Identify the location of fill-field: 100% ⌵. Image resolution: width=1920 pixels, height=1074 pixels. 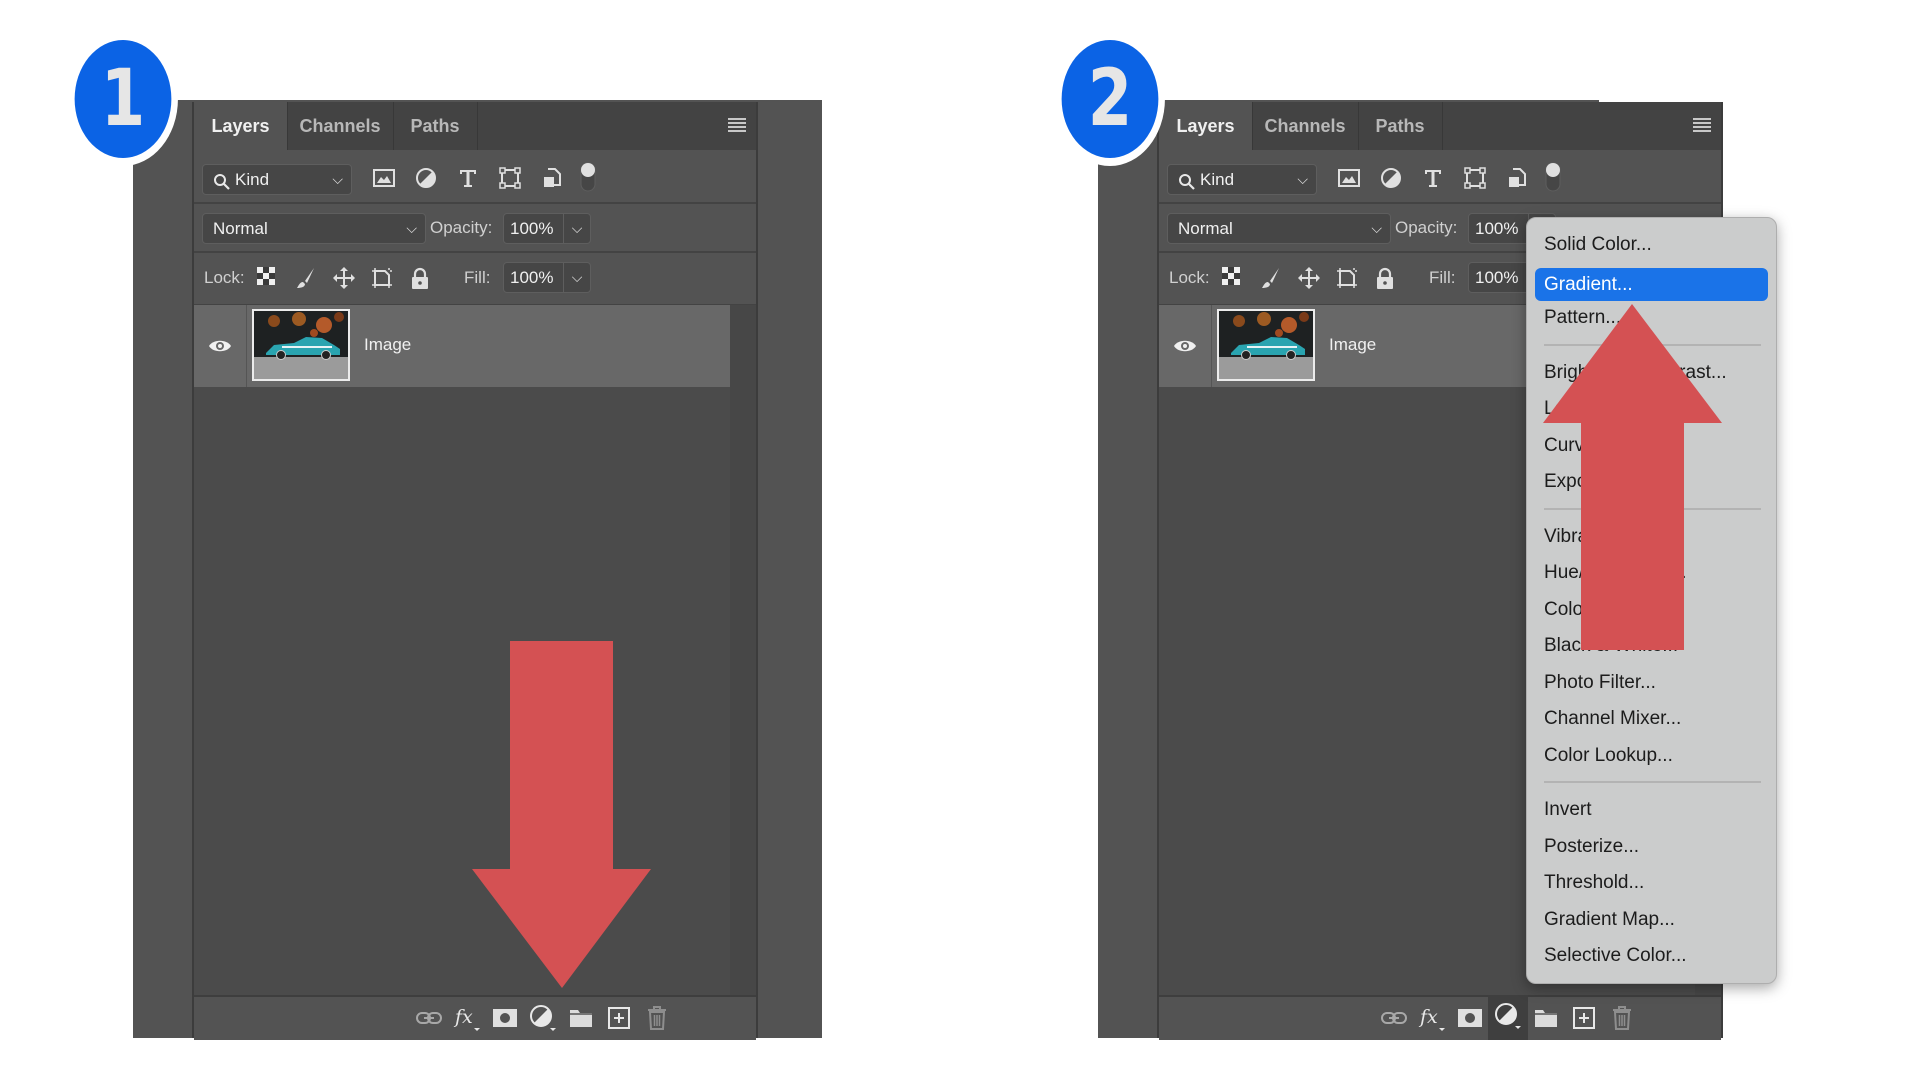
(547, 277).